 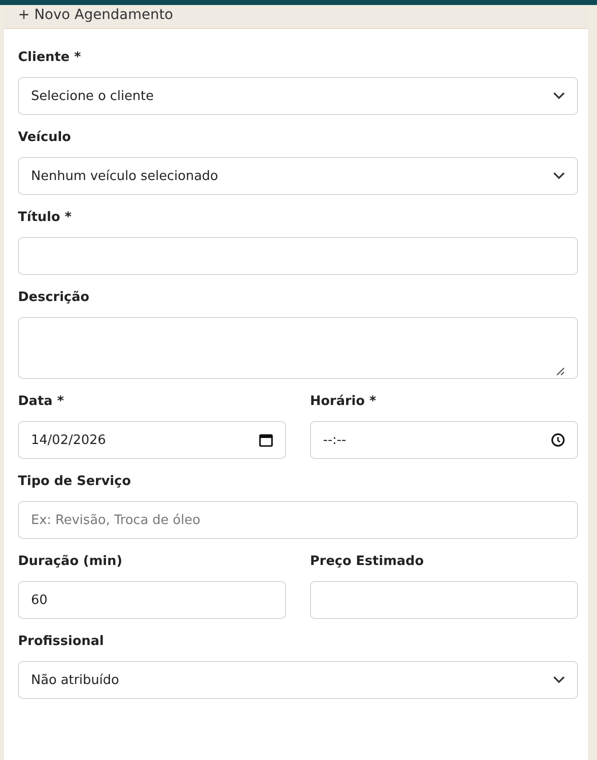 I want to click on field-label: Preço Estimado, so click(x=367, y=562).